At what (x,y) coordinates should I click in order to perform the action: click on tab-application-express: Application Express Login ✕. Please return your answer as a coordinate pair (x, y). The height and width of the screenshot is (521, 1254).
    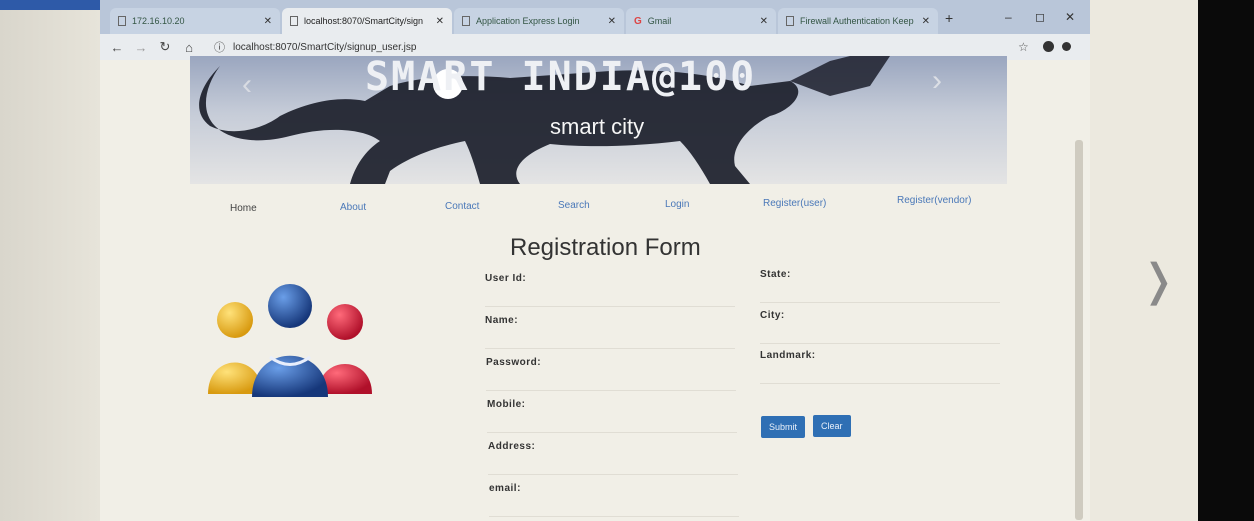
    Looking at the image, I should click on (539, 21).